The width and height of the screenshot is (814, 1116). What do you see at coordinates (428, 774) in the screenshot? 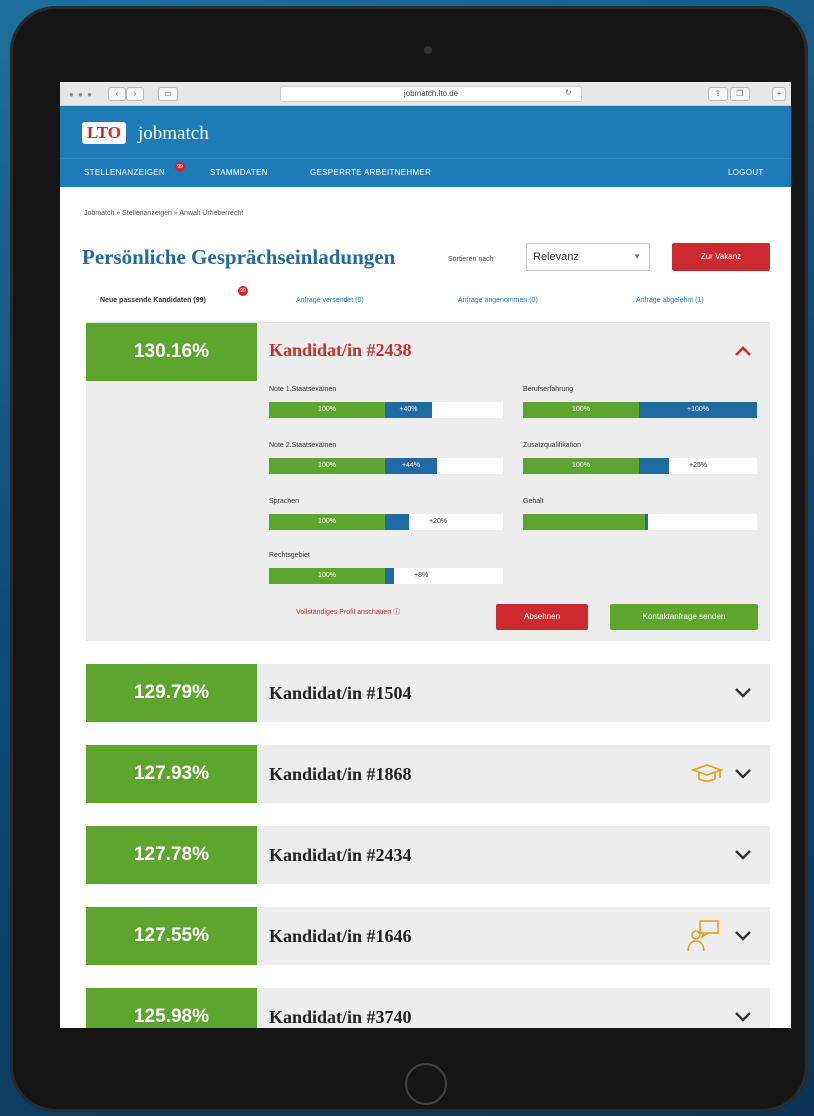
I see `candidate-card: 127.93% Kandidat/in #1868` at bounding box center [428, 774].